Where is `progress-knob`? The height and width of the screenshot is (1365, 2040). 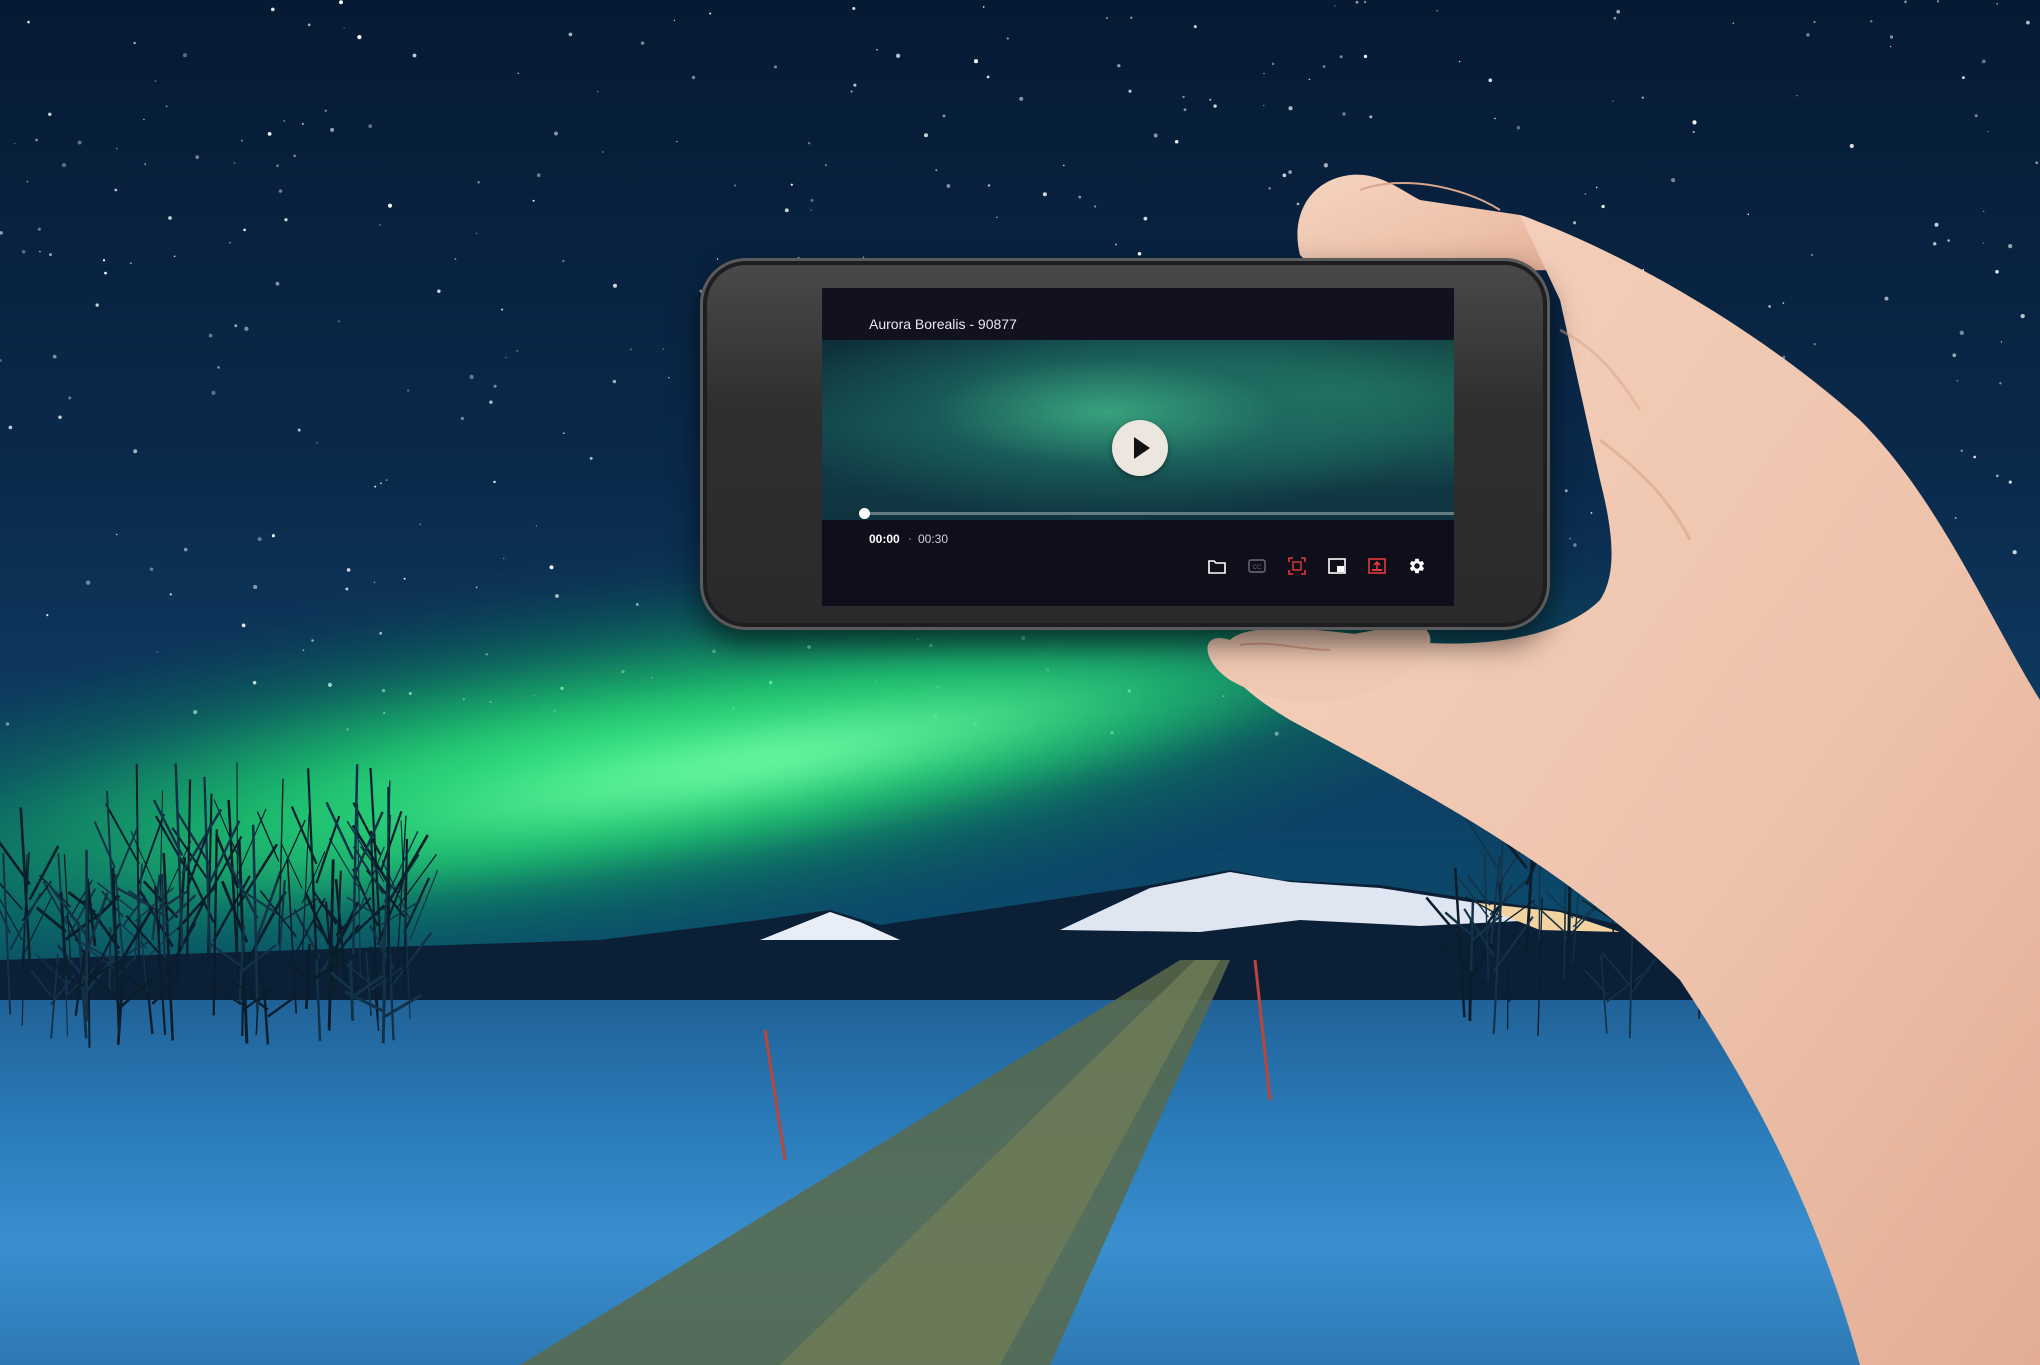
progress-knob is located at coordinates (864, 513).